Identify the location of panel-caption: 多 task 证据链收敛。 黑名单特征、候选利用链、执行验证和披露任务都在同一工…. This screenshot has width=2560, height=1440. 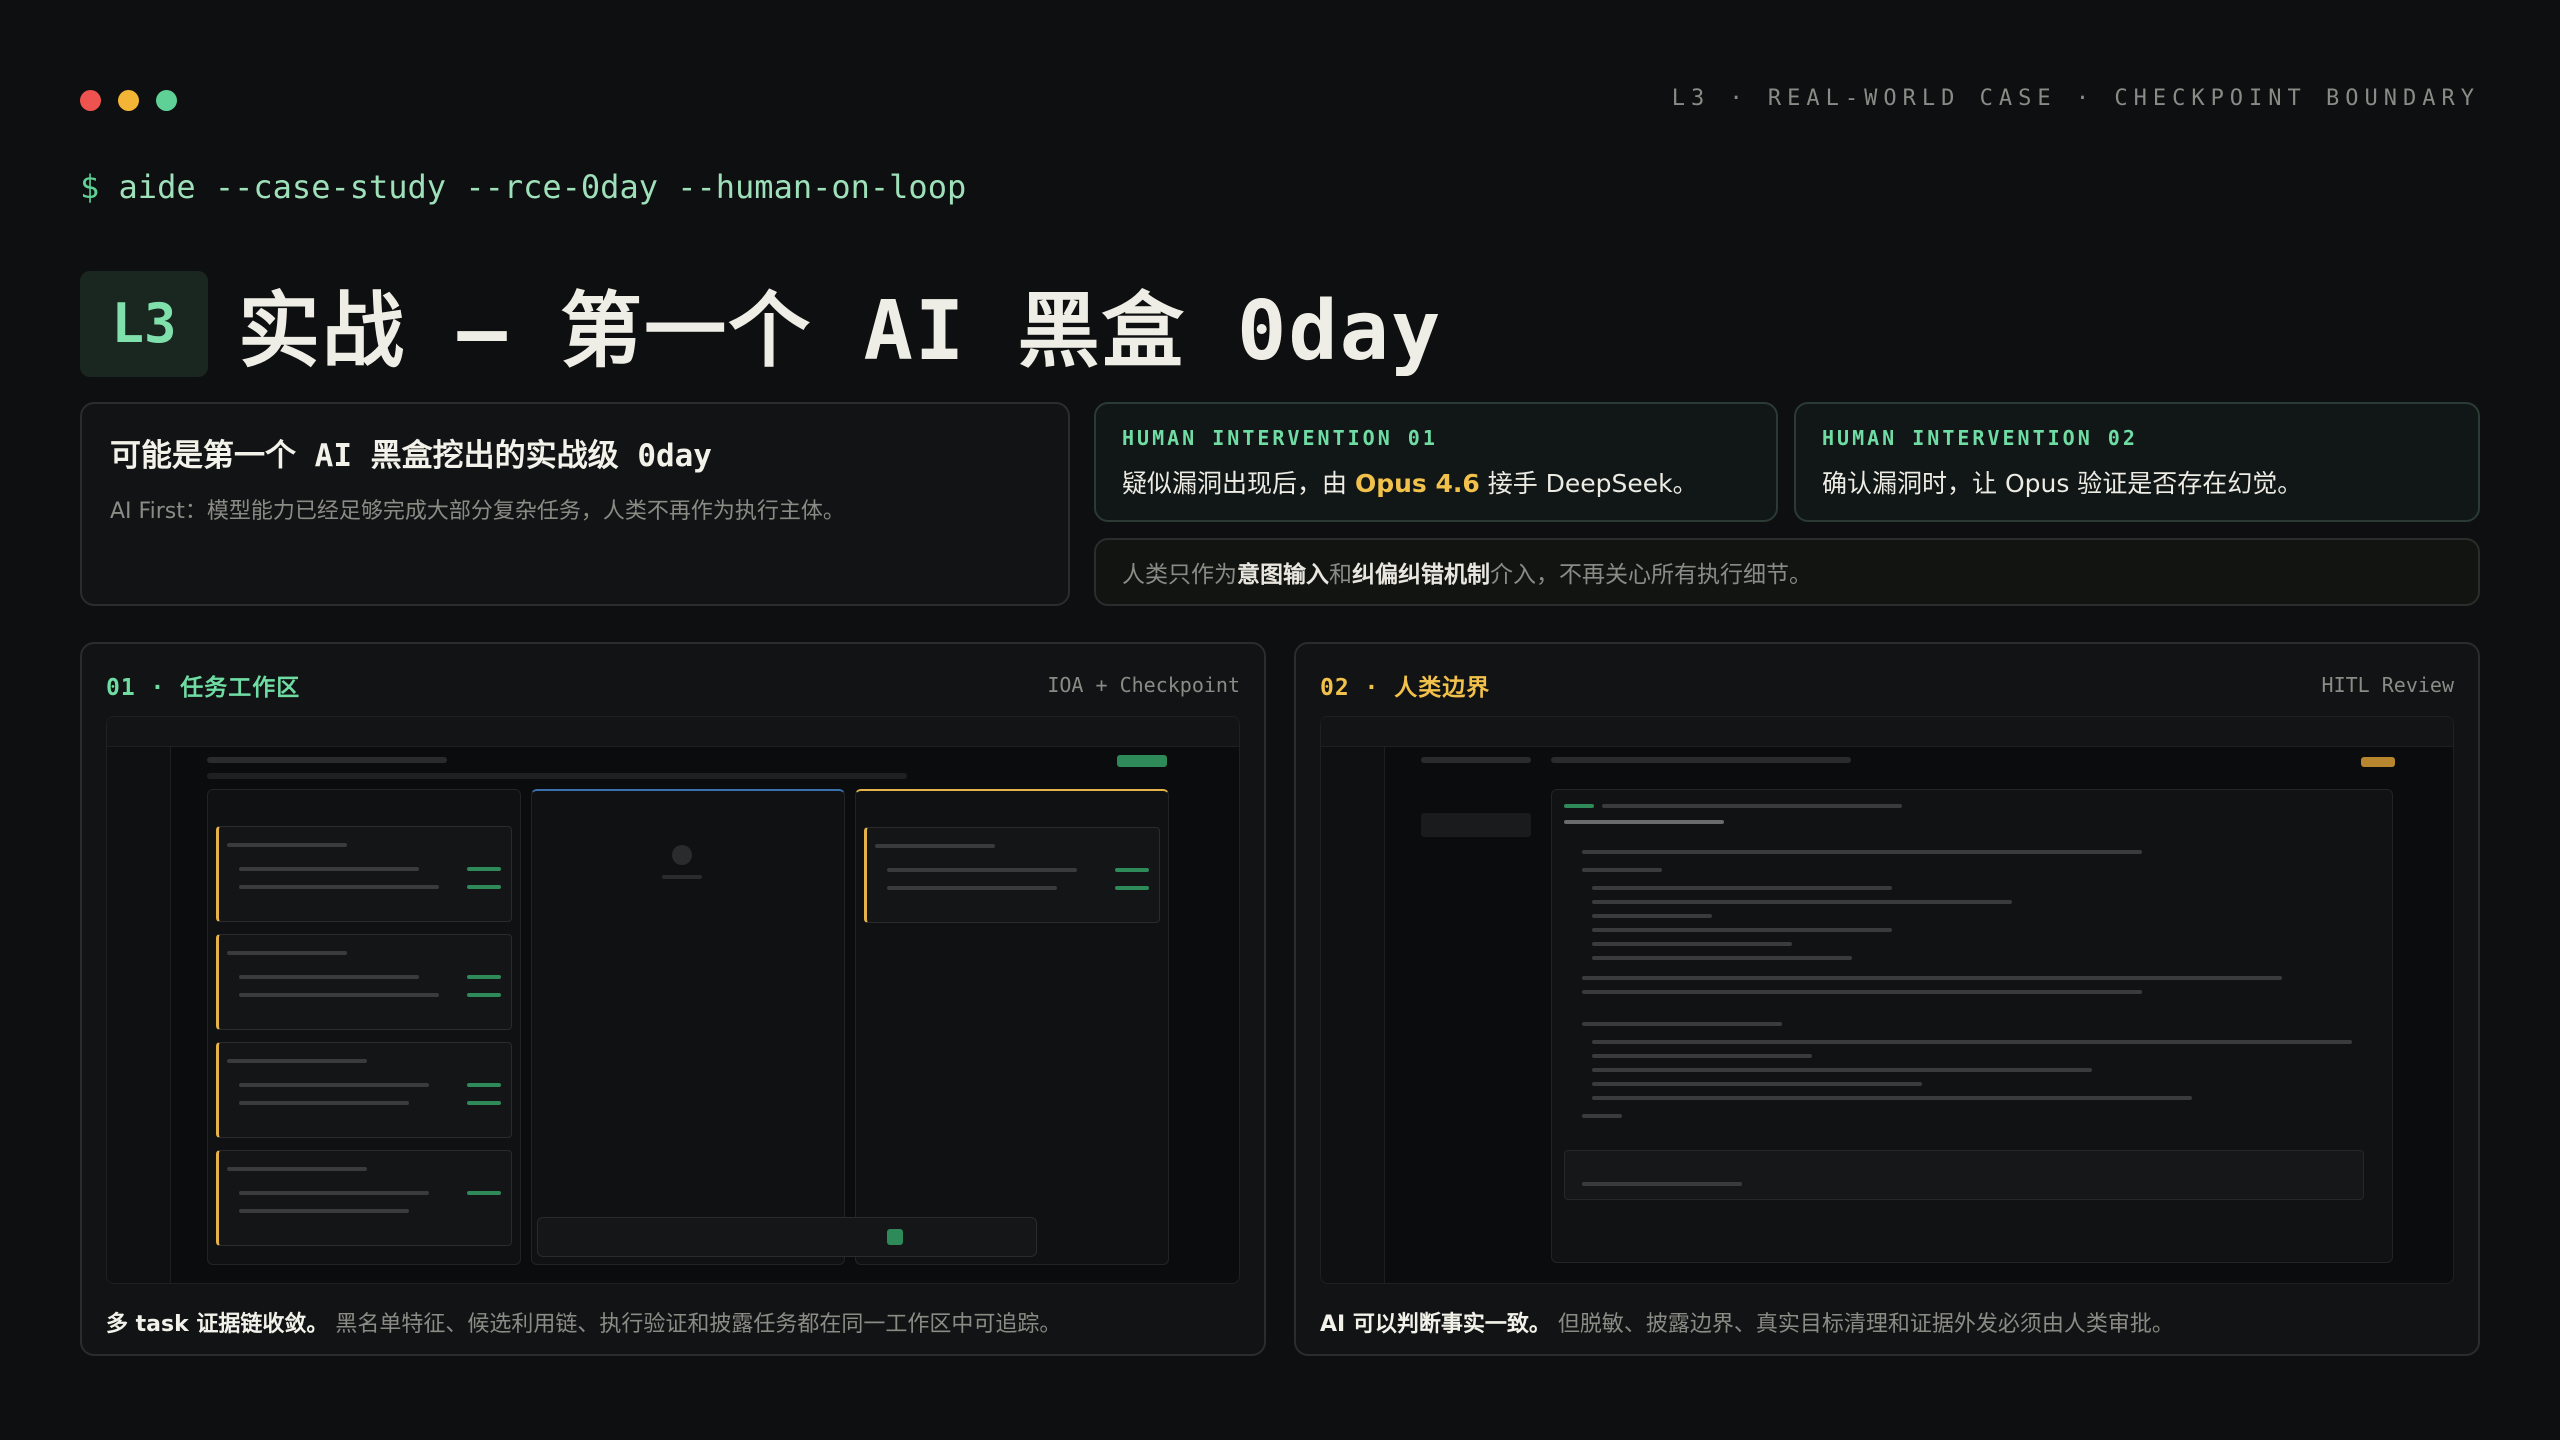
(583, 1322).